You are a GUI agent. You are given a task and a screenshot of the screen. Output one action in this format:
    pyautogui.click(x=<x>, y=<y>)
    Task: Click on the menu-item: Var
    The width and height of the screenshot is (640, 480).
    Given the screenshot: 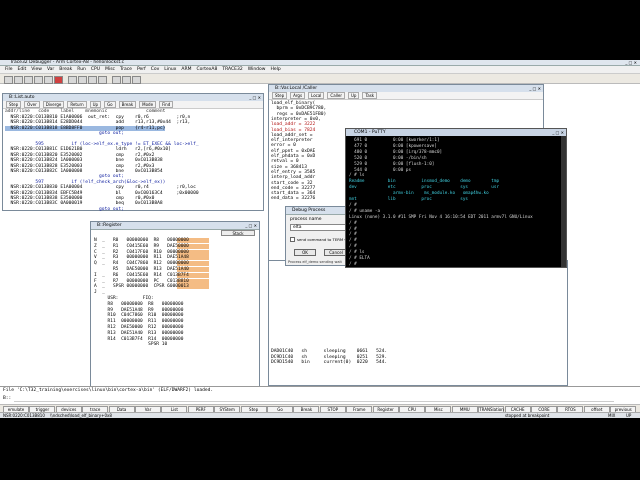 What is the action you would take?
    pyautogui.click(x=50, y=70)
    